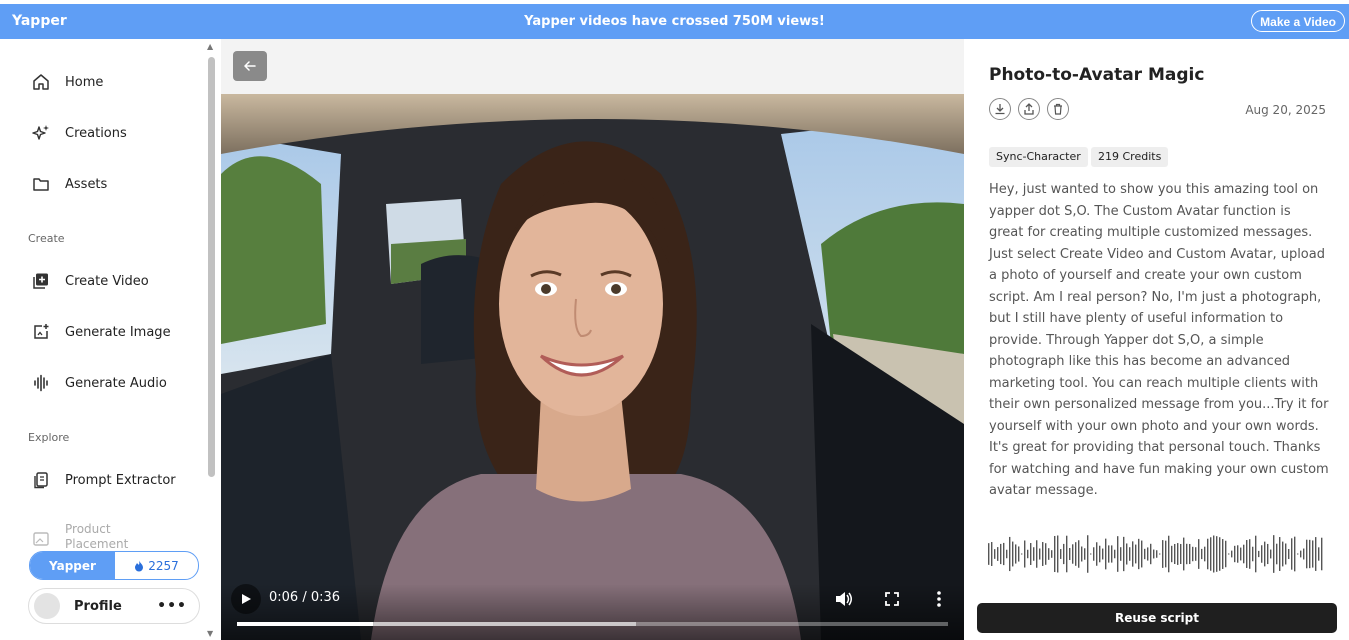  Describe the element at coordinates (250, 66) in the screenshot. I see `back-button` at that location.